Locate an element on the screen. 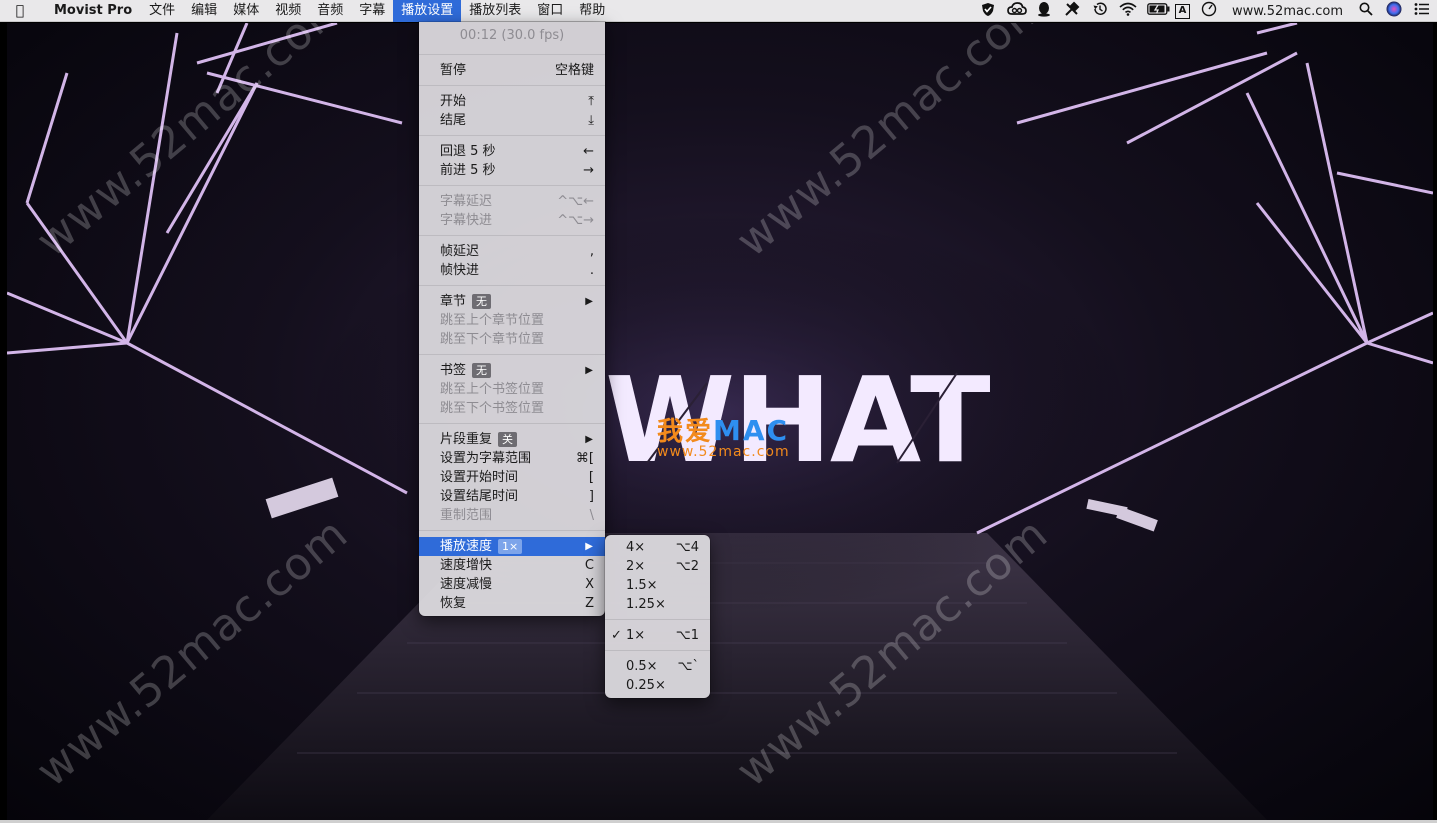 Image resolution: width=1437 pixels, height=823 pixels. menu-playlist: 播放列表 is located at coordinates (495, 11).